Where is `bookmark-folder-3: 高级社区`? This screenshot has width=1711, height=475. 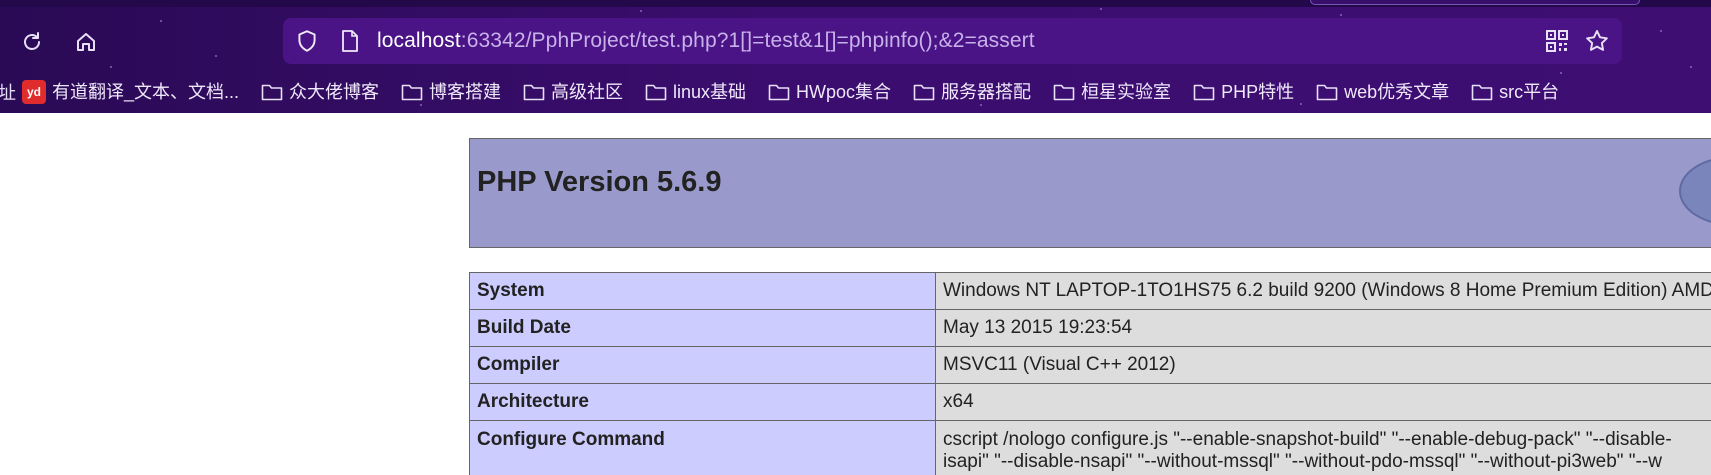 bookmark-folder-3: 高级社区 is located at coordinates (573, 92).